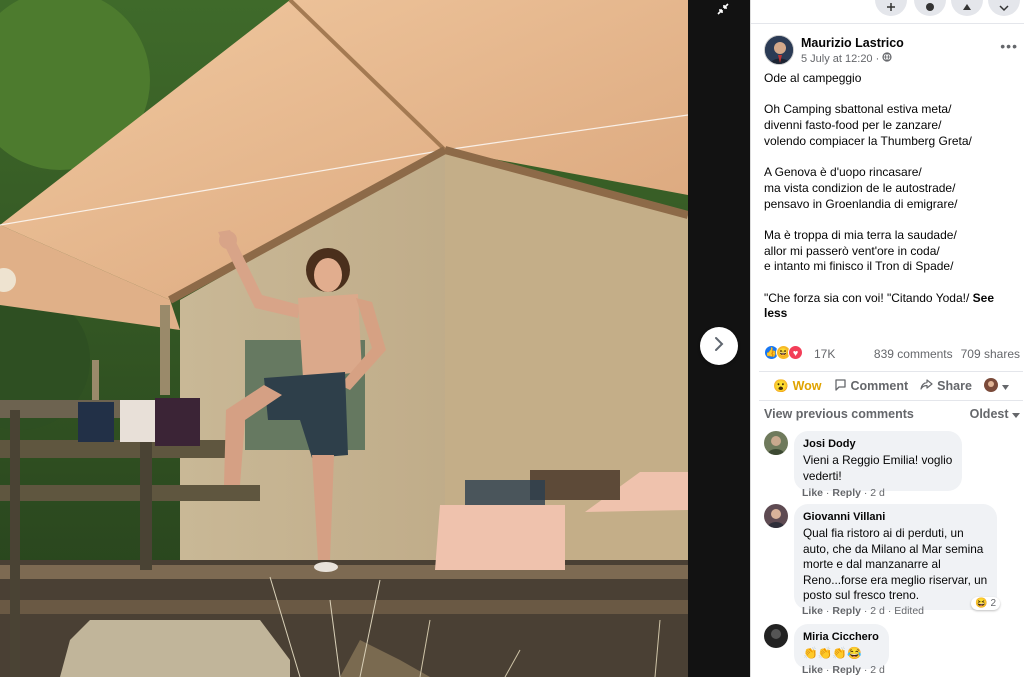  Describe the element at coordinates (860, 187) in the screenshot. I see `poem-line: ma vista condizion de le autostrade/` at that location.